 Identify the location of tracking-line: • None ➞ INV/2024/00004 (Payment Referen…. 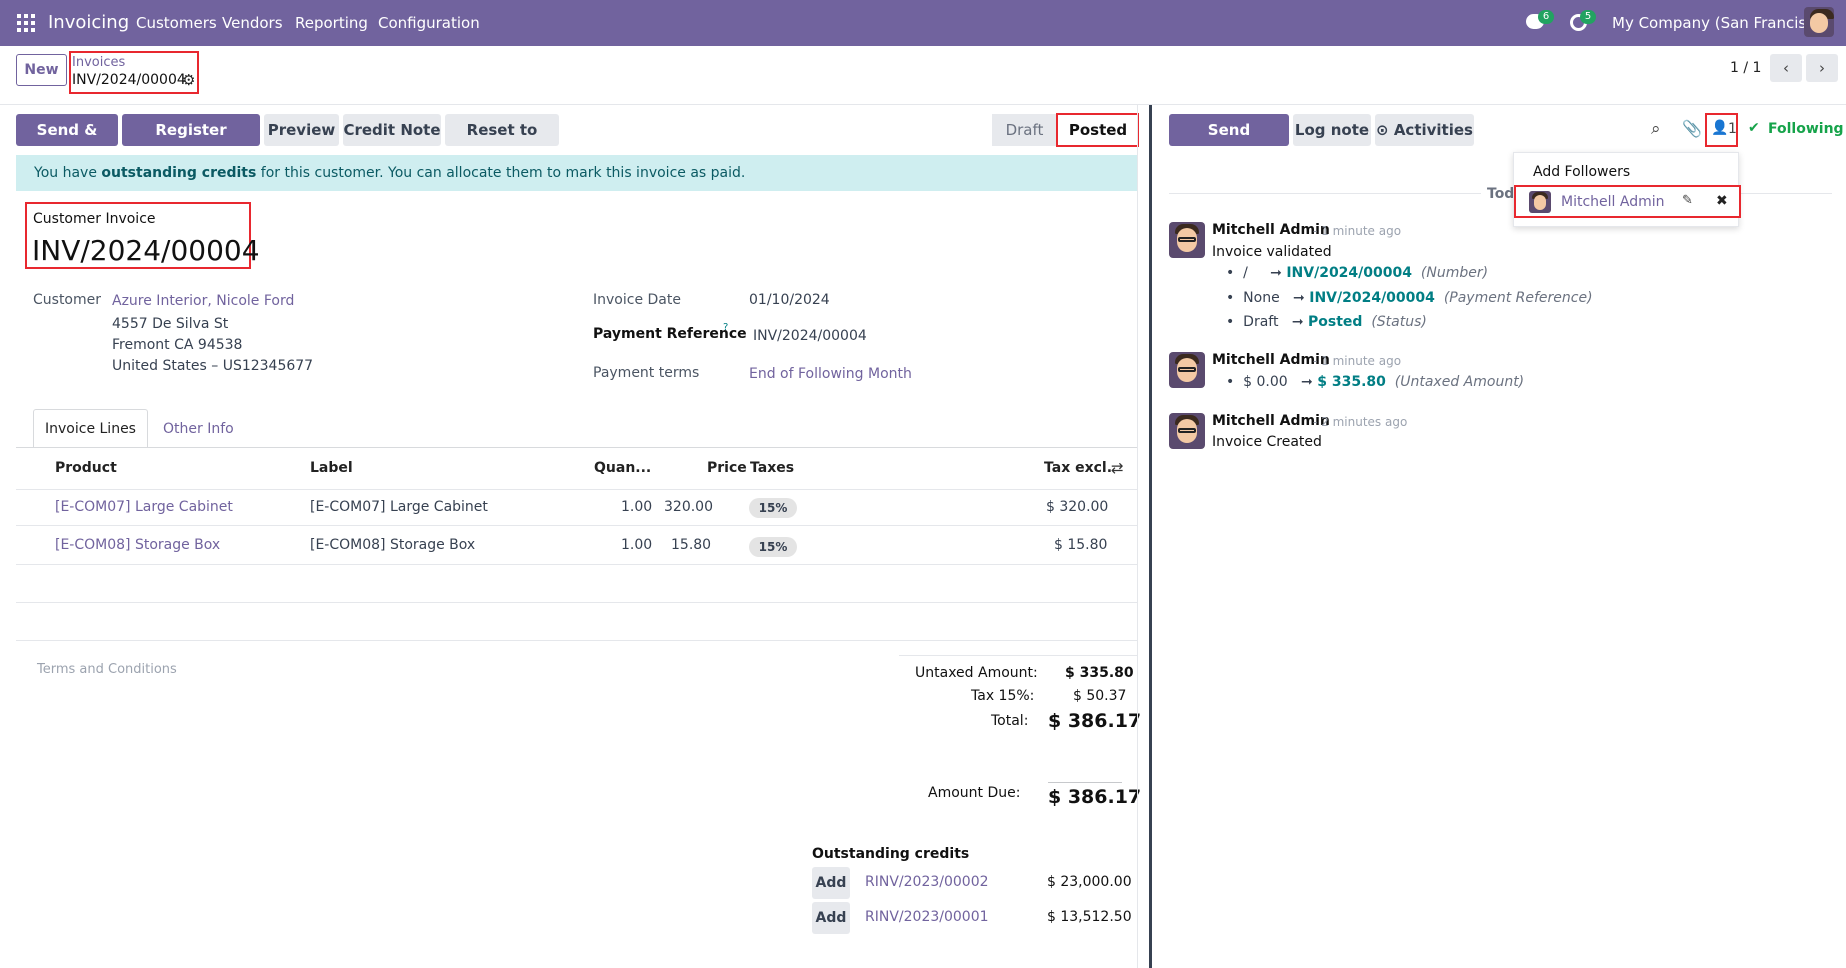
(1409, 298).